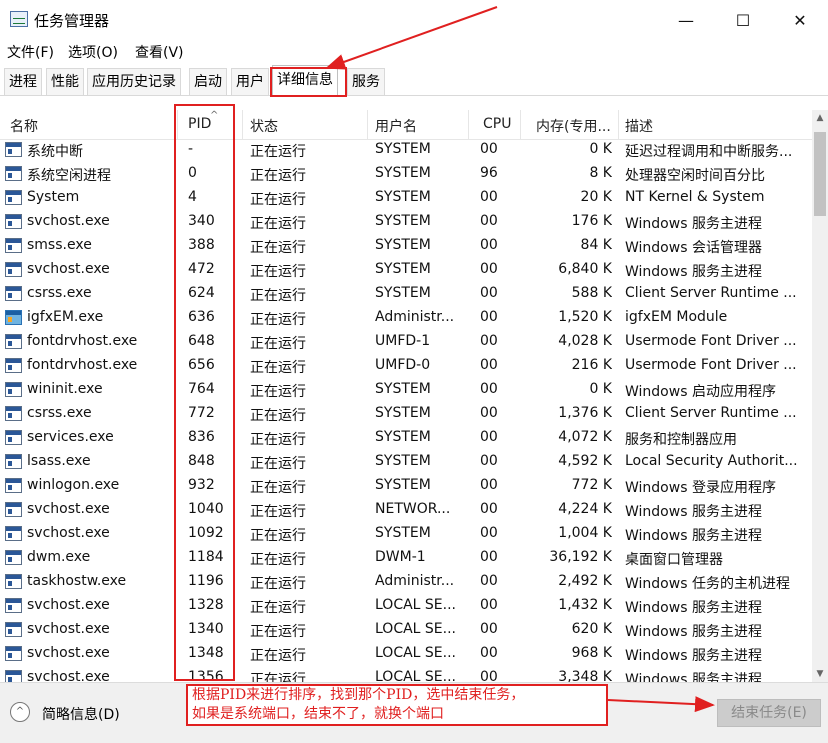  Describe the element at coordinates (406, 246) in the screenshot. I see `table-row: smss.exe 388 正在运行 SYSTEM 00 84 K Windows 会话管理器` at that location.